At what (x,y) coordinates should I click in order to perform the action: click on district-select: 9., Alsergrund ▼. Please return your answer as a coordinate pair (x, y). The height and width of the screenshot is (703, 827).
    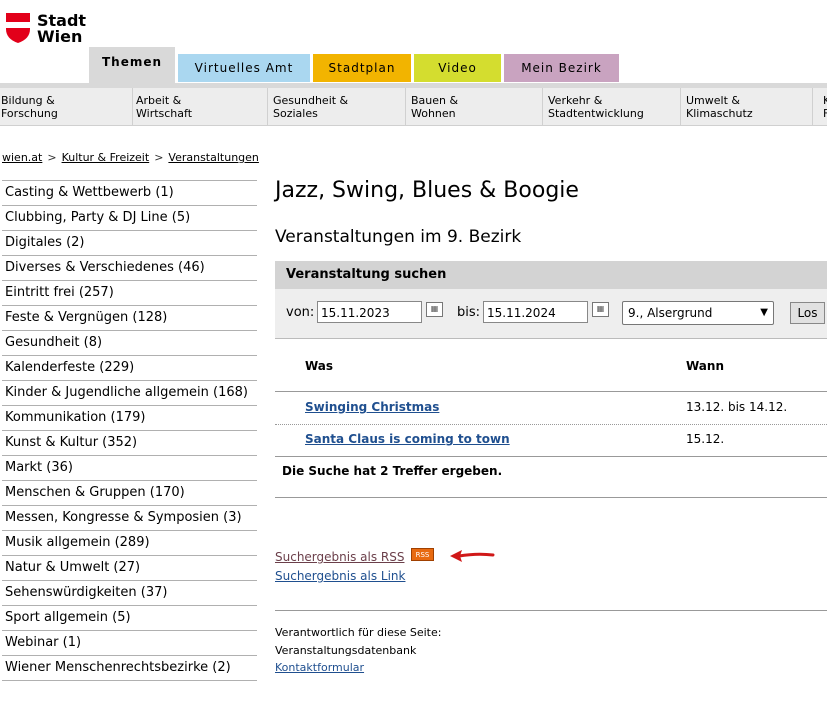
    Looking at the image, I should click on (698, 313).